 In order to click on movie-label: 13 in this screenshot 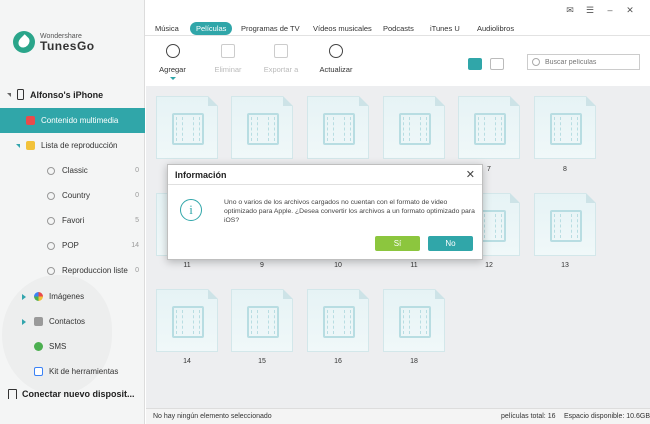, I will do `click(565, 265)`.